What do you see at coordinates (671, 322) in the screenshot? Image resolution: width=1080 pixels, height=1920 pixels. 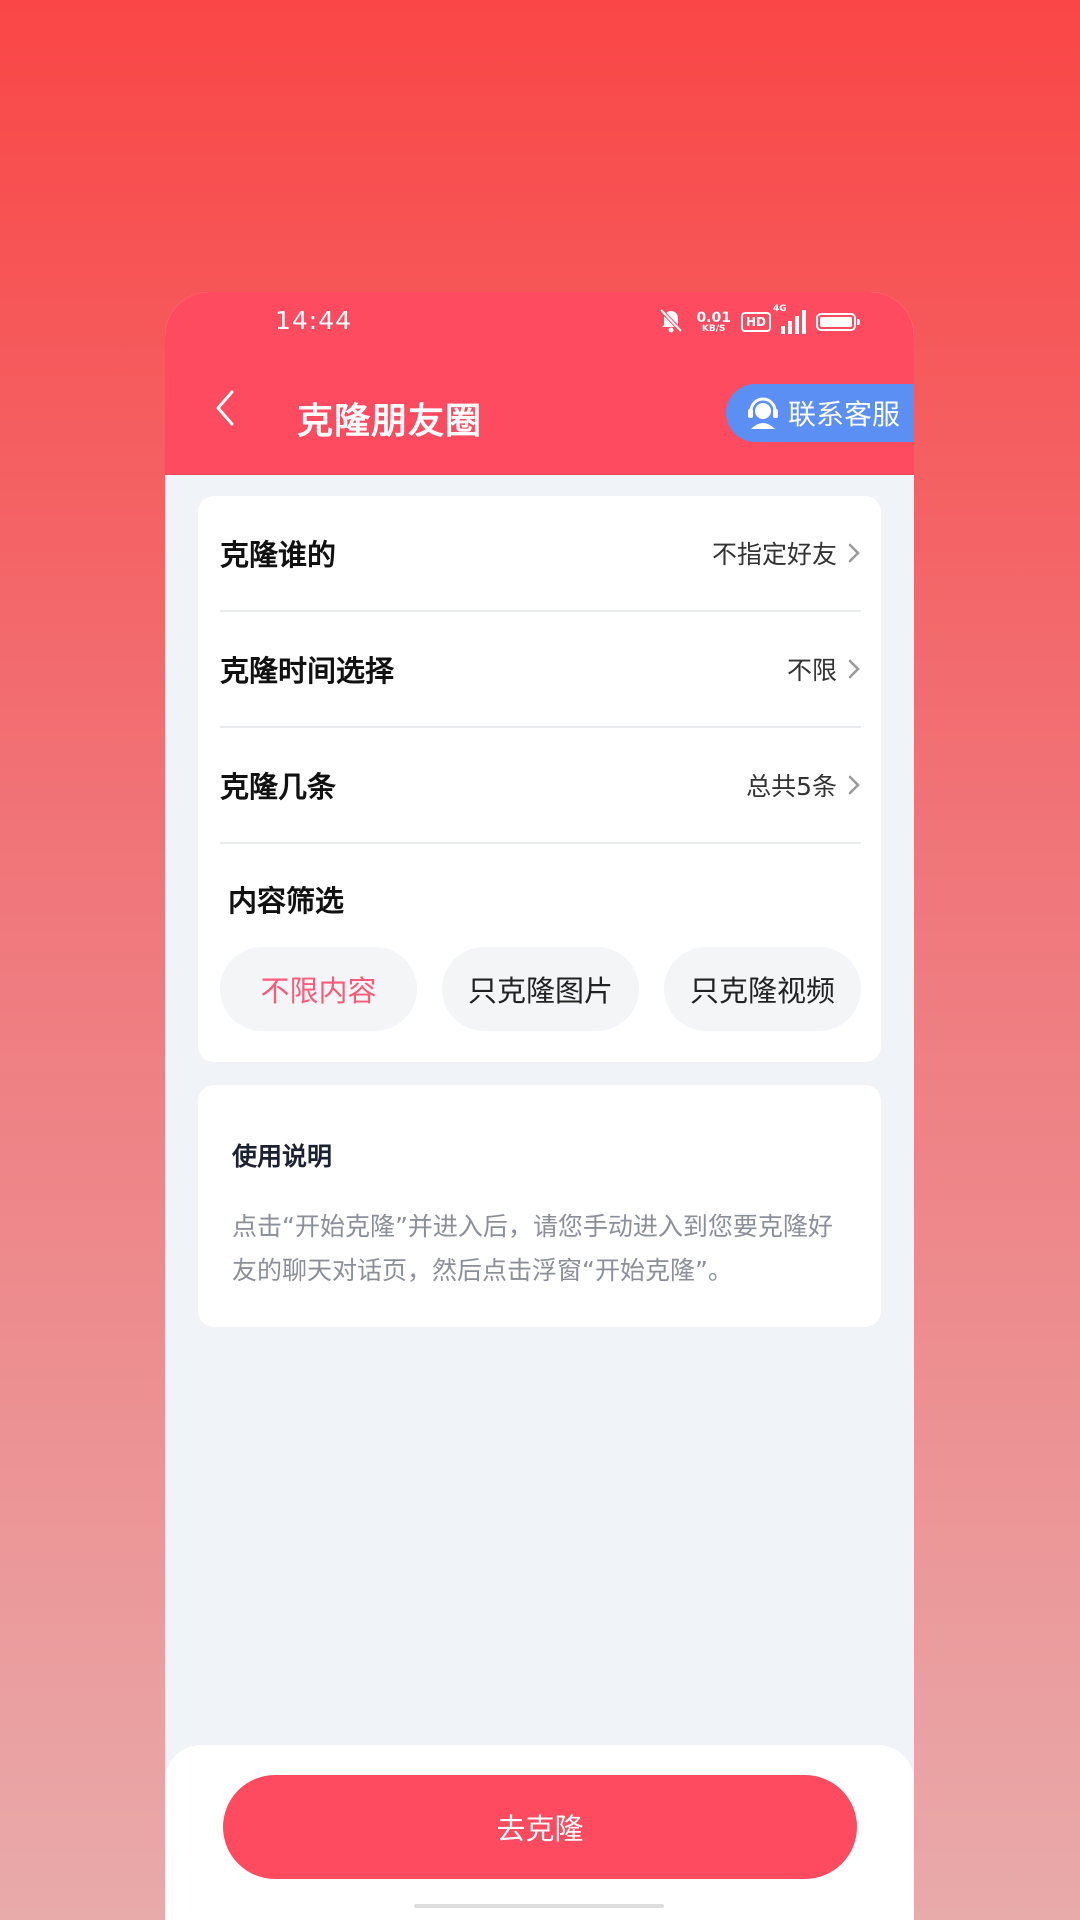 I see `mute-bell-icon` at bounding box center [671, 322].